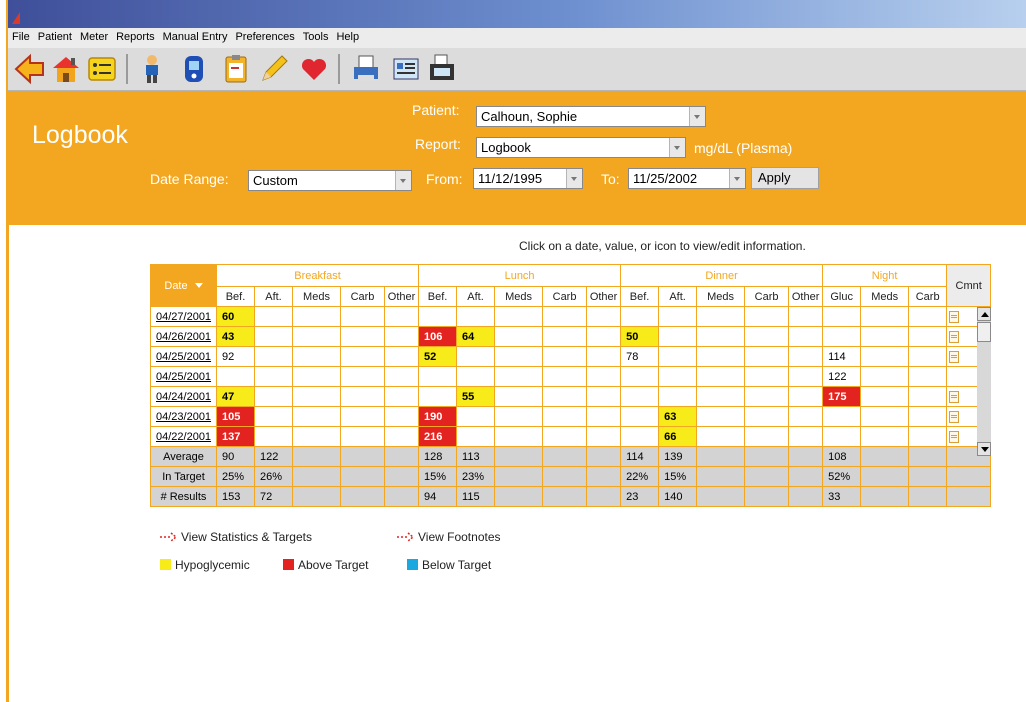 The width and height of the screenshot is (1026, 702). Describe the element at coordinates (16, 18) in the screenshot. I see `app-logo-icon` at that location.